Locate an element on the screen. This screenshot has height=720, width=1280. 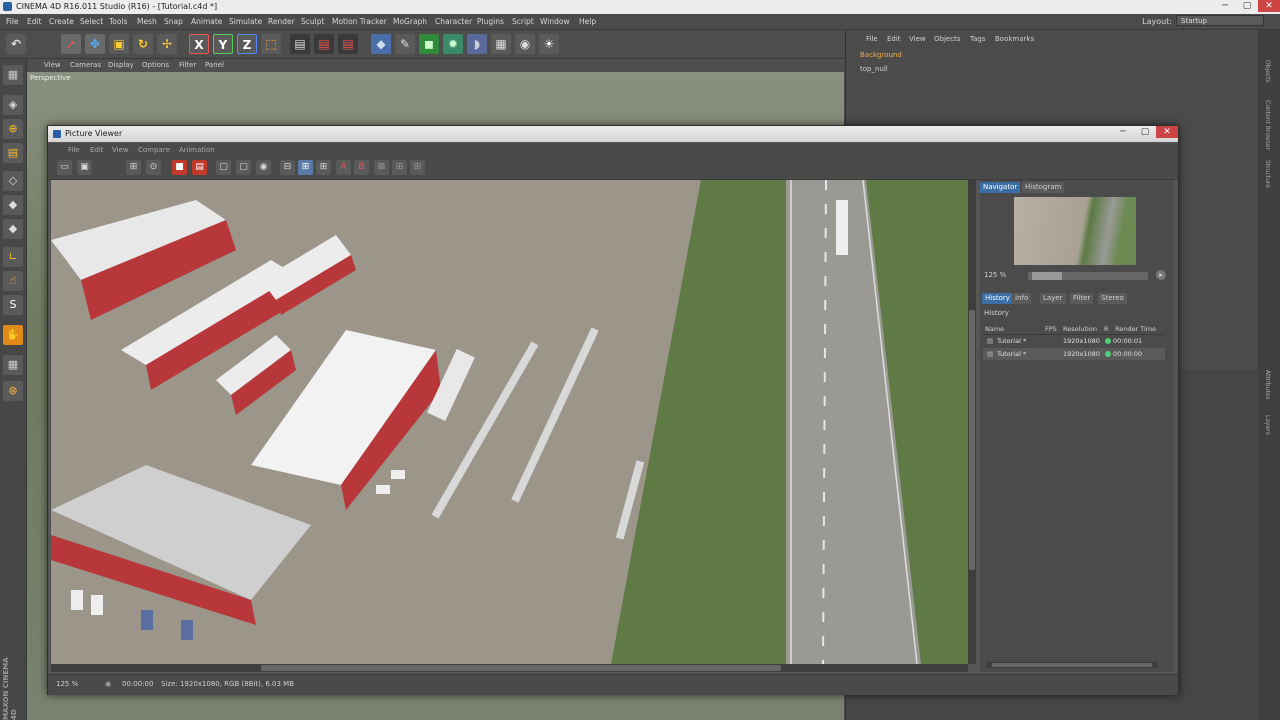
object-row-top-null: top_null is located at coordinates (874, 69).